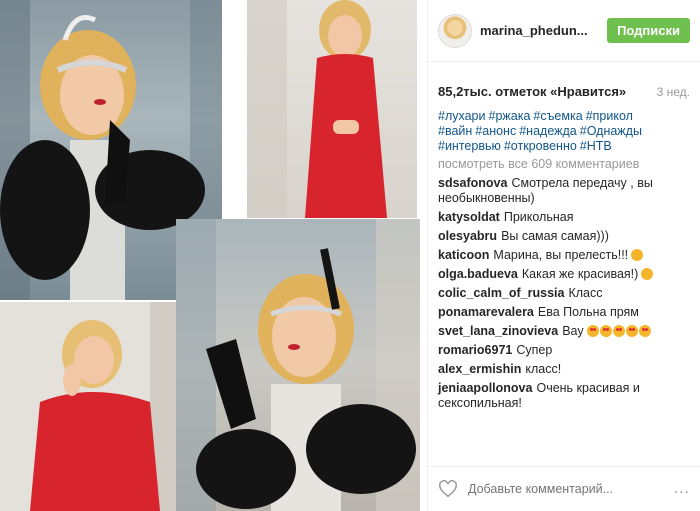 The height and width of the screenshot is (511, 700). Describe the element at coordinates (479, 369) in the screenshot. I see `comment-username: alex_ermishin` at that location.